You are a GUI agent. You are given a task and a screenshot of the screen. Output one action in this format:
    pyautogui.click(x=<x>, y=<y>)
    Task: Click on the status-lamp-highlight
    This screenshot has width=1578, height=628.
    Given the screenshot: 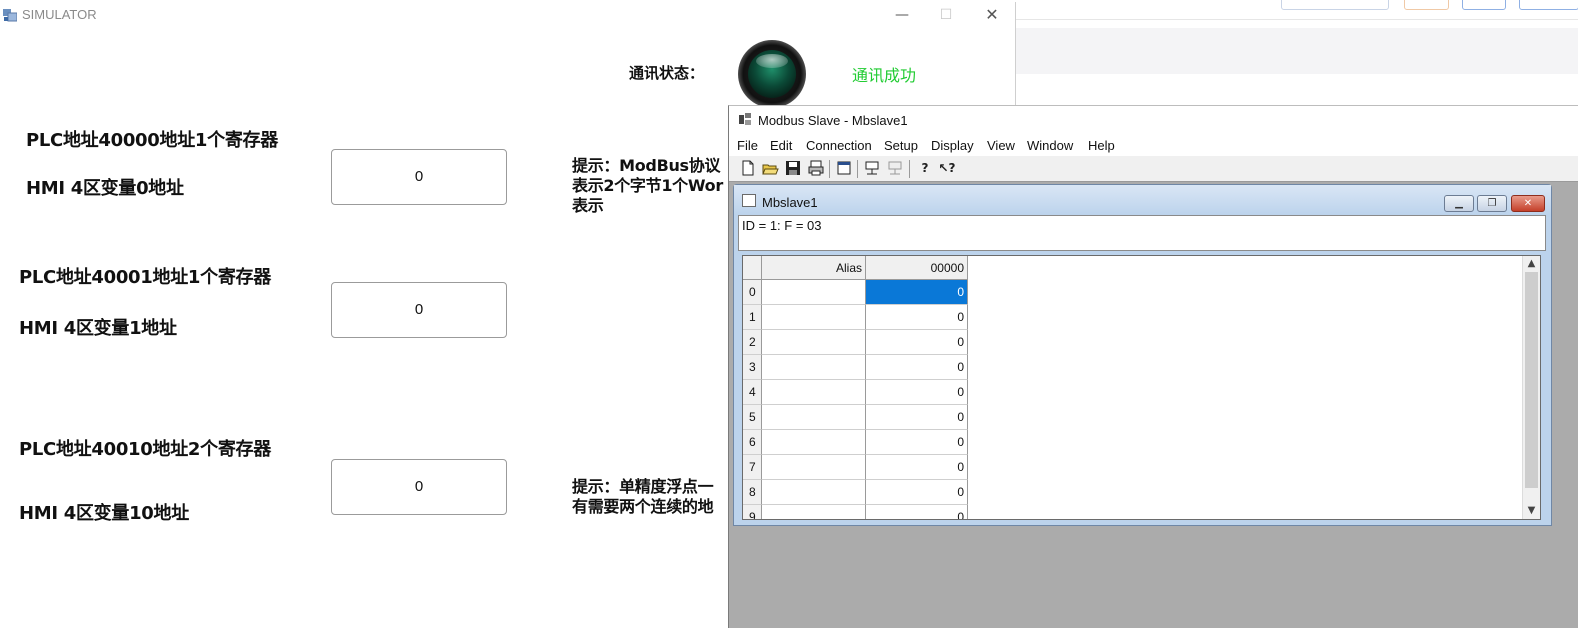 What is the action you would take?
    pyautogui.click(x=772, y=61)
    